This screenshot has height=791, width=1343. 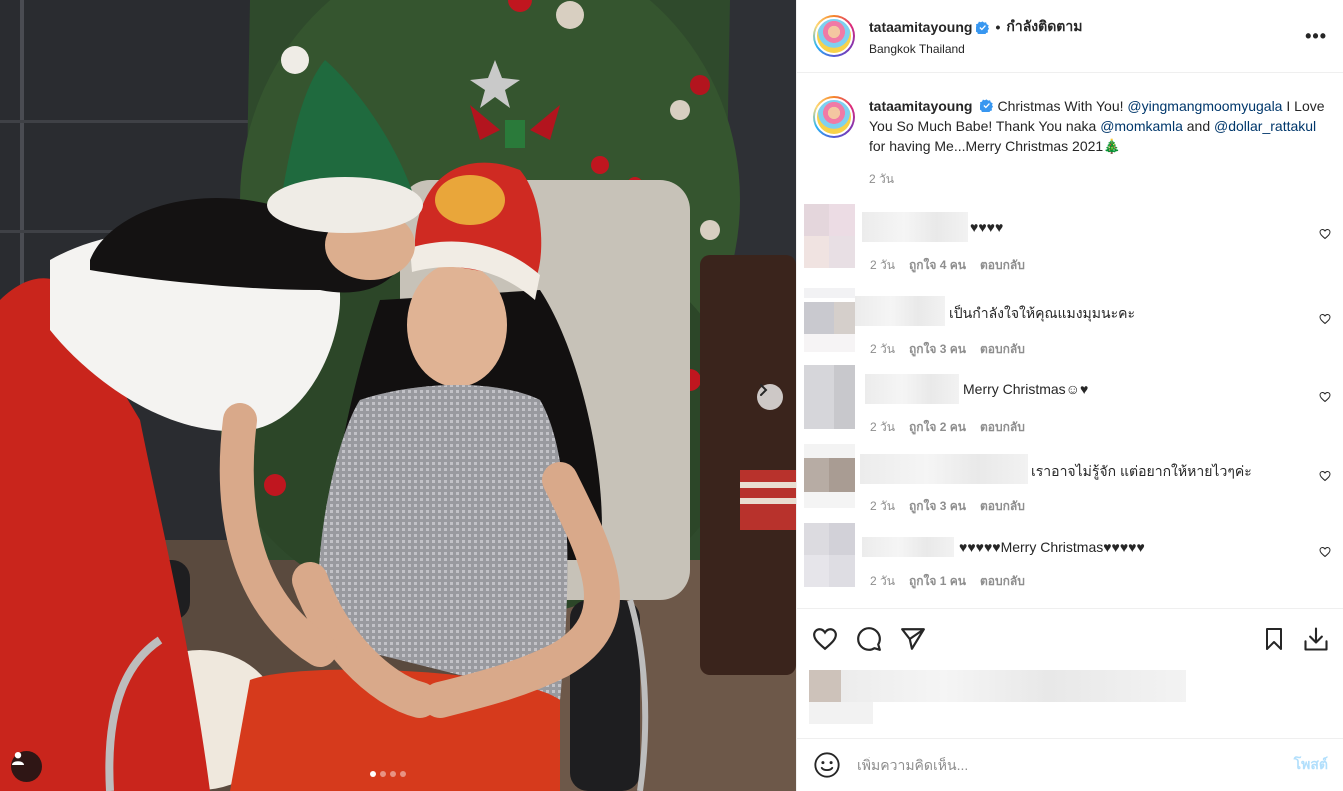 What do you see at coordinates (1141, 471) in the screenshot?
I see `comment-text: เราอาจไม่รู้จัก แต่อยากให้หายไวๆค่ะ` at bounding box center [1141, 471].